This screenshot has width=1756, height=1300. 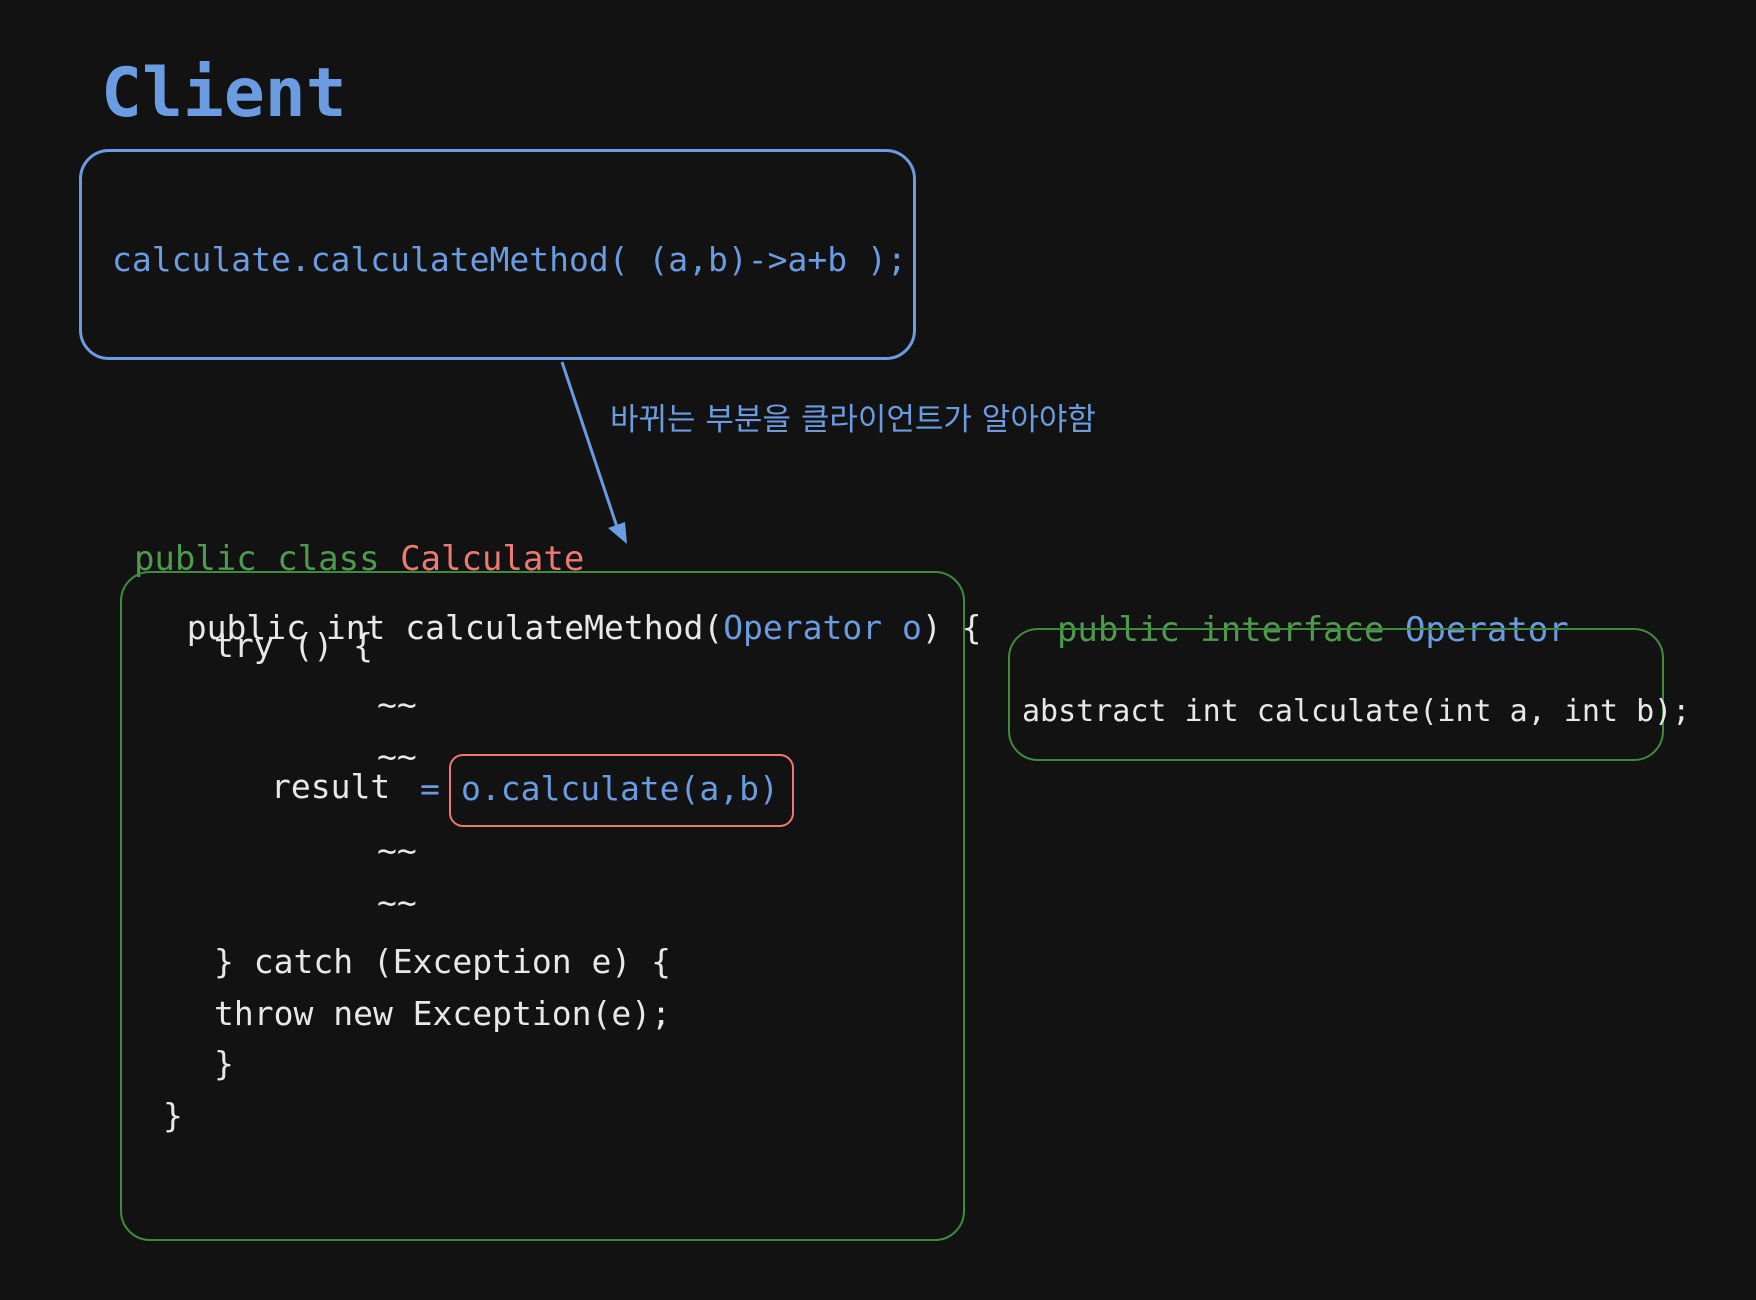 What do you see at coordinates (338, 542) in the screenshot?
I see `class-header: public class Calculate` at bounding box center [338, 542].